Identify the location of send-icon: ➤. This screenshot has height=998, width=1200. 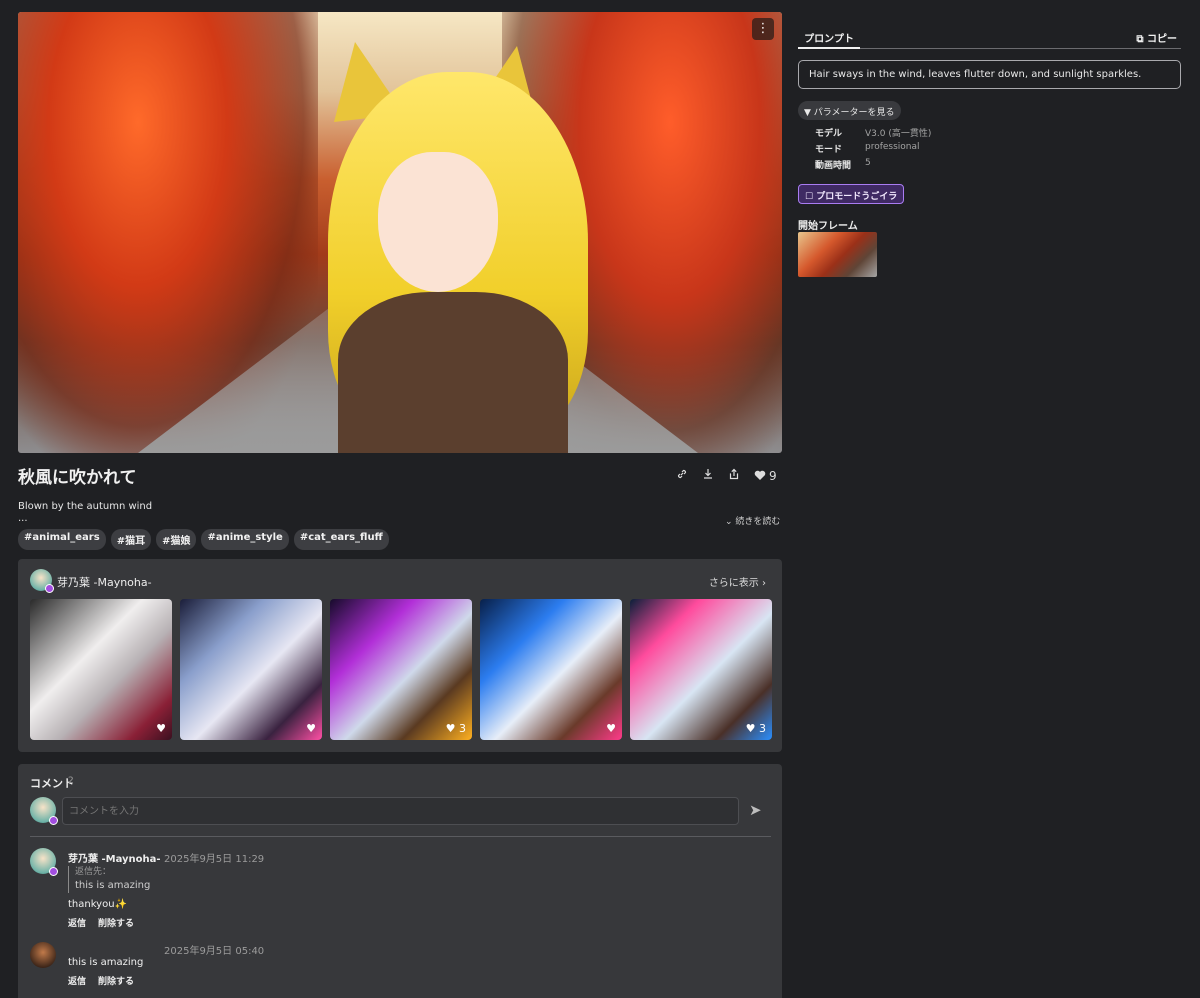
(755, 810).